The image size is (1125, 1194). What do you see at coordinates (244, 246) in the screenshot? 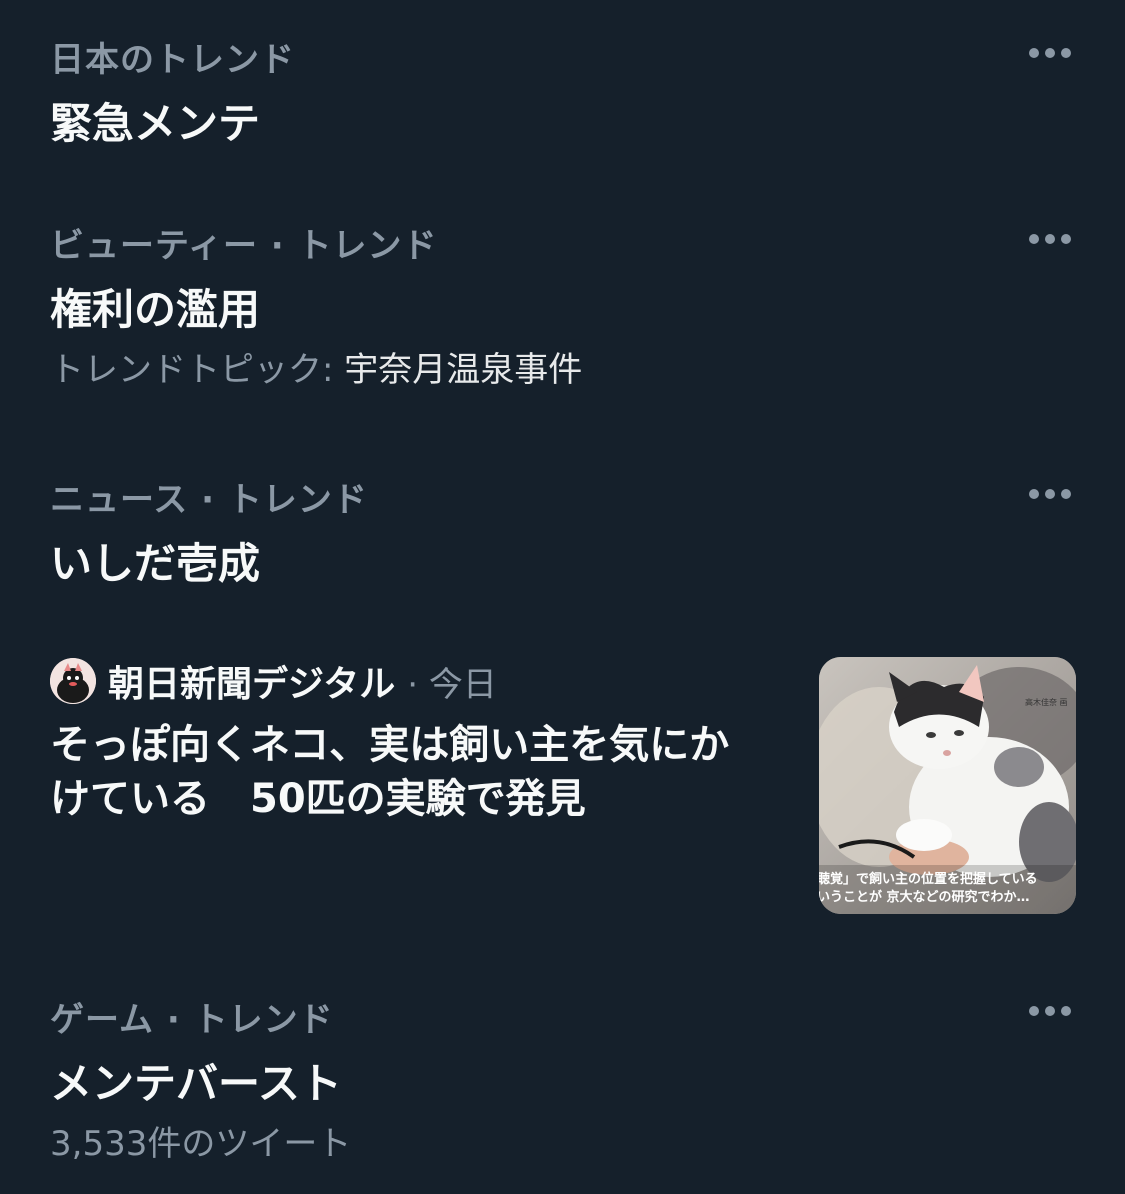
I see `trend-context: ビューティー · トレンド` at bounding box center [244, 246].